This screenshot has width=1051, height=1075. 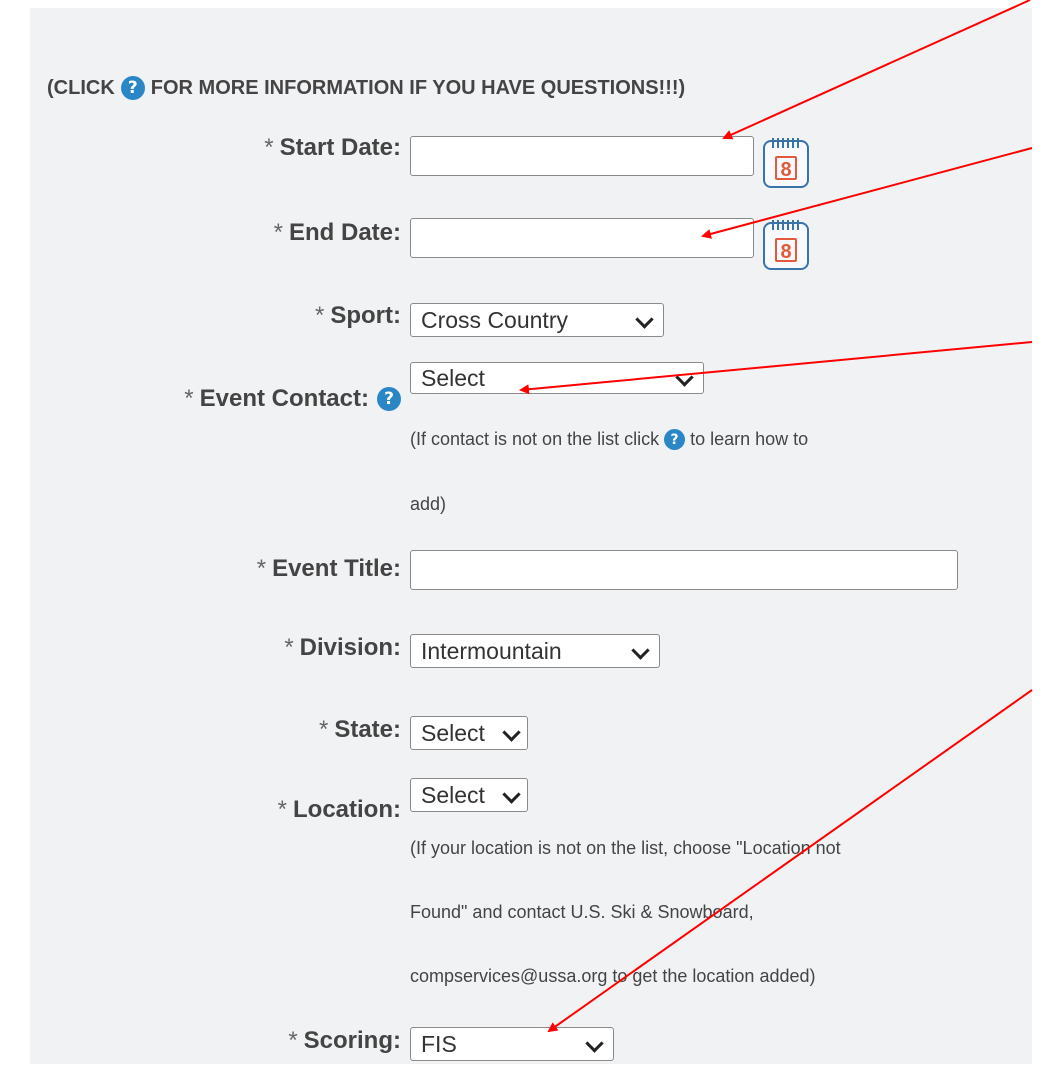 What do you see at coordinates (352, 1040) in the screenshot?
I see `scoring-label-text: Scoring:` at bounding box center [352, 1040].